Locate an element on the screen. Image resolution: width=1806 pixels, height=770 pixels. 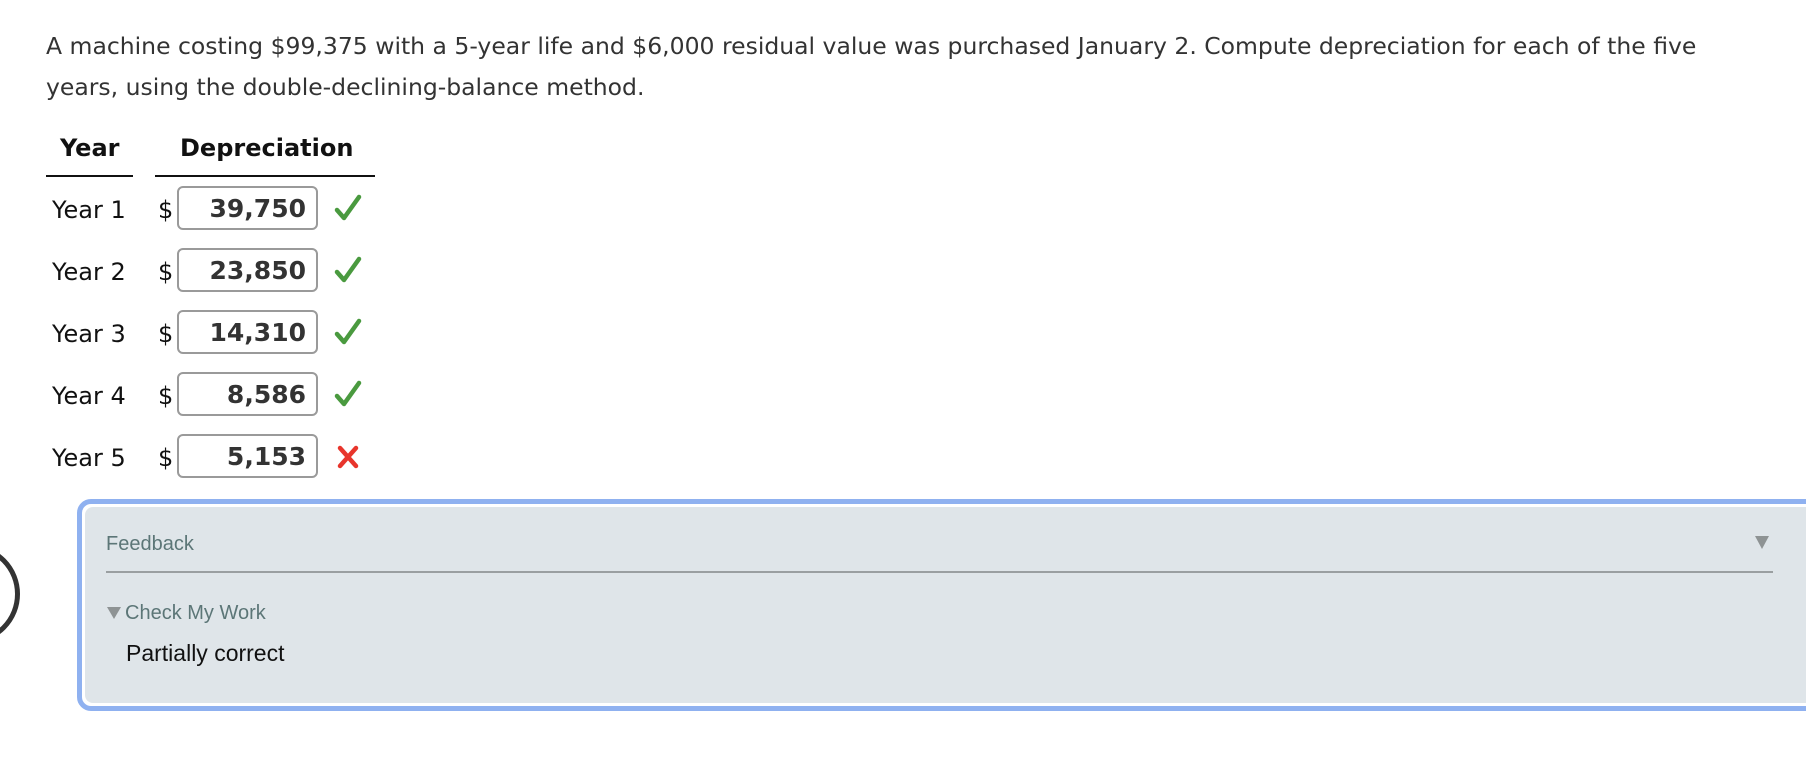
year-label: Year 1 is located at coordinates (89, 210).